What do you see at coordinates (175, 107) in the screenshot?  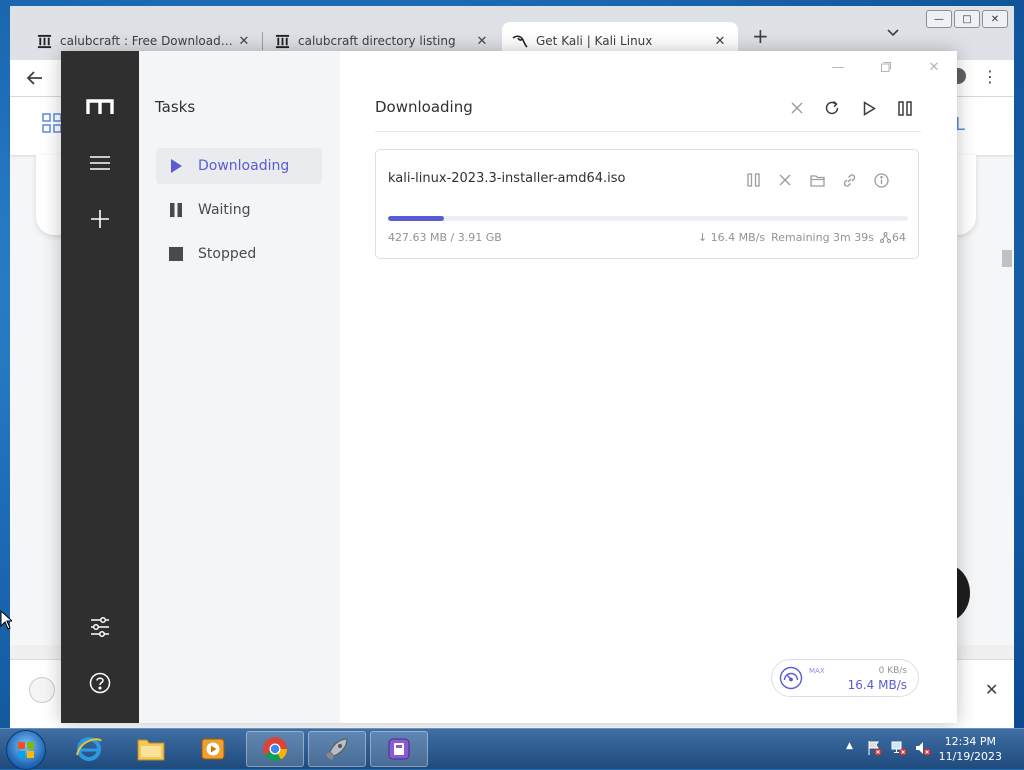 I see `subnav-title: Tasks` at bounding box center [175, 107].